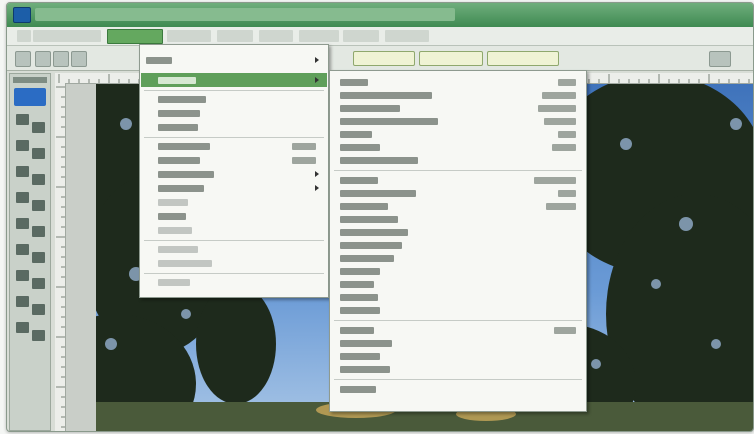  Describe the element at coordinates (61, 59) in the screenshot. I see `zoom-out-icon` at that location.